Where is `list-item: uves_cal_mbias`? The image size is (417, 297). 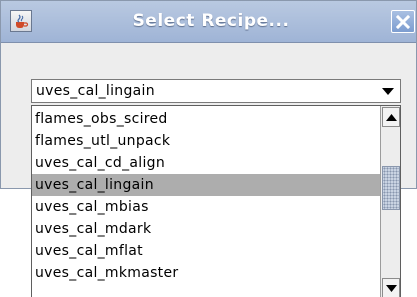 list-item: uves_cal_mbias is located at coordinates (206, 207).